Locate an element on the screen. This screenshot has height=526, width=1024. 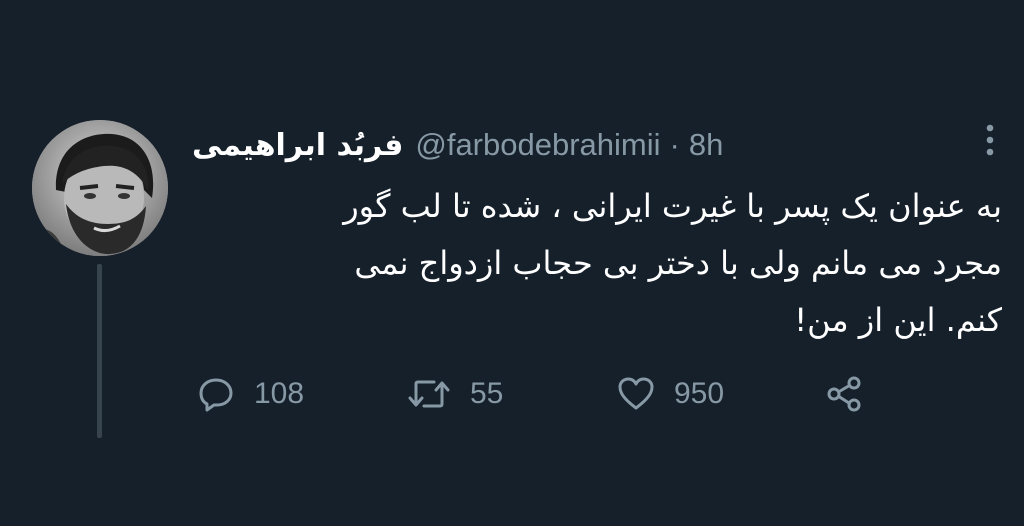
retweet-count: 55 is located at coordinates (487, 393).